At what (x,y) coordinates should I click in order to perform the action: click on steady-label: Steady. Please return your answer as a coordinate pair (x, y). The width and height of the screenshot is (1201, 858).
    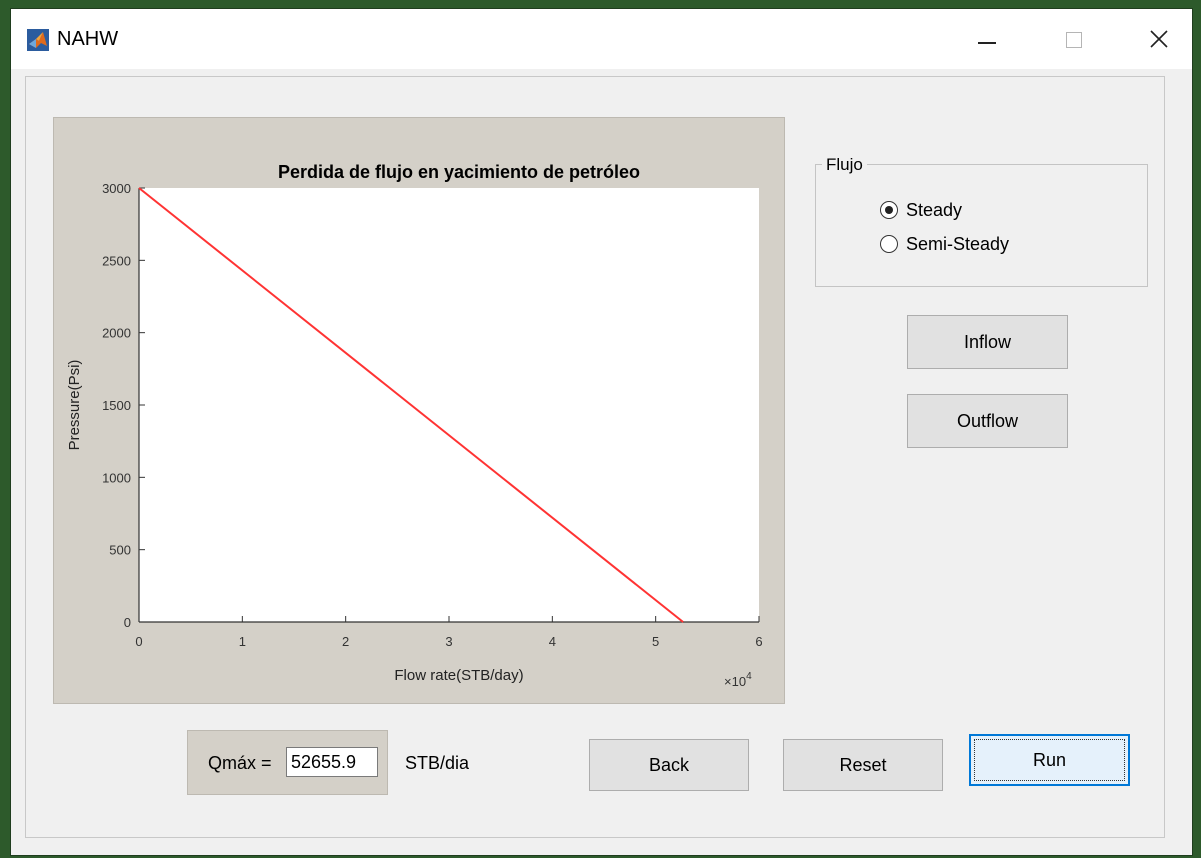
    Looking at the image, I should click on (934, 209).